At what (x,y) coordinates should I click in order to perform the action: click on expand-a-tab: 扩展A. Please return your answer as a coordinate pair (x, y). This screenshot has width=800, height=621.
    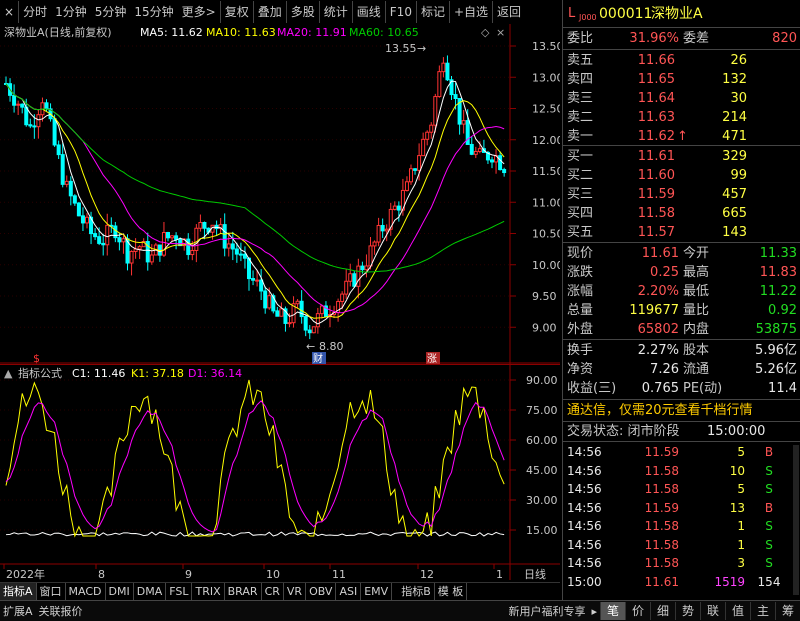
    Looking at the image, I should click on (18, 611).